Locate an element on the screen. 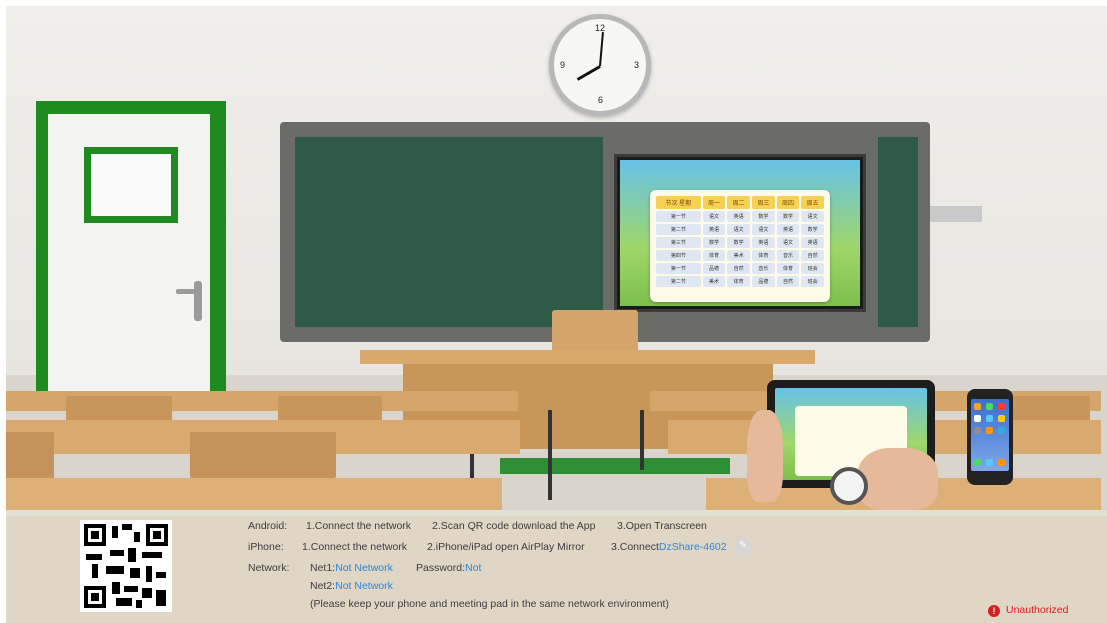 This screenshot has height=623, width=1107. android-label: Android: is located at coordinates (268, 526).